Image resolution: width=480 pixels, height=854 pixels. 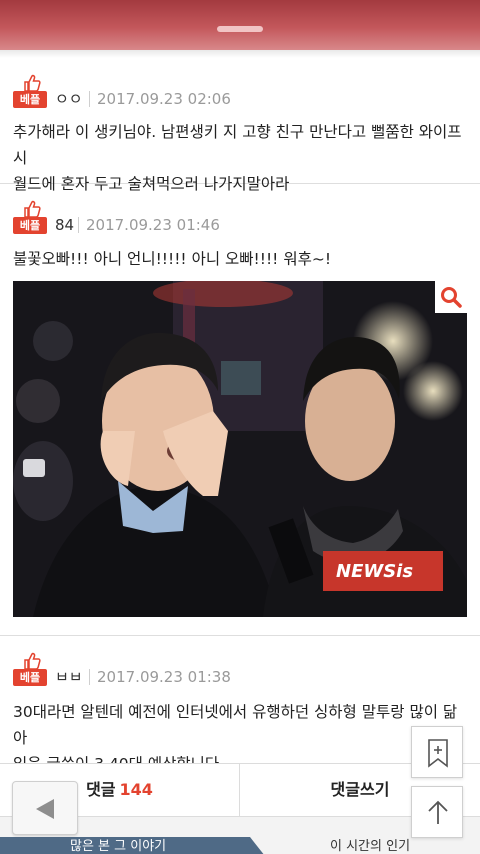 I want to click on comment-author: ㅂㅂ, so click(x=69, y=677).